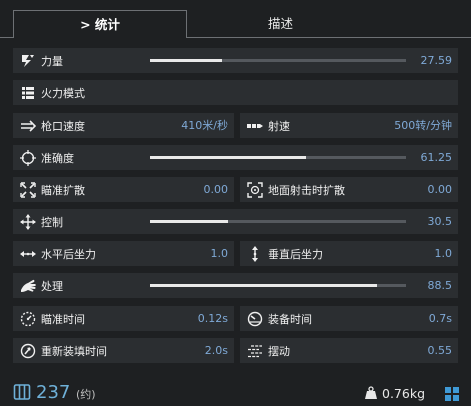 The width and height of the screenshot is (471, 406). Describe the element at coordinates (280, 24) in the screenshot. I see `tab-description: 描述` at that location.